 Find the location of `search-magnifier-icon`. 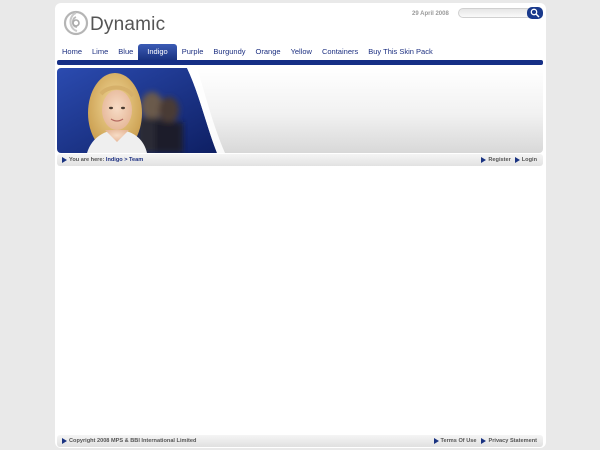

search-magnifier-icon is located at coordinates (535, 13).